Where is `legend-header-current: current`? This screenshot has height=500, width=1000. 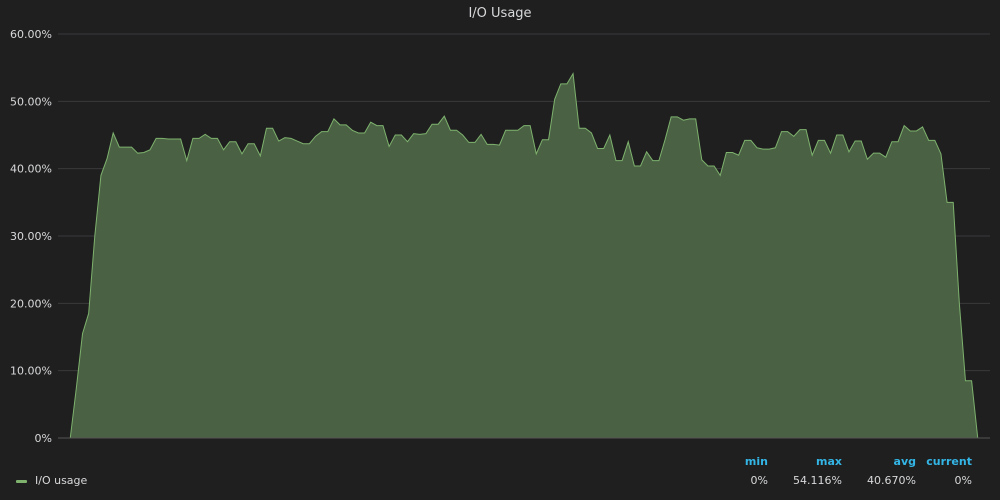
legend-header-current: current is located at coordinates (945, 461).